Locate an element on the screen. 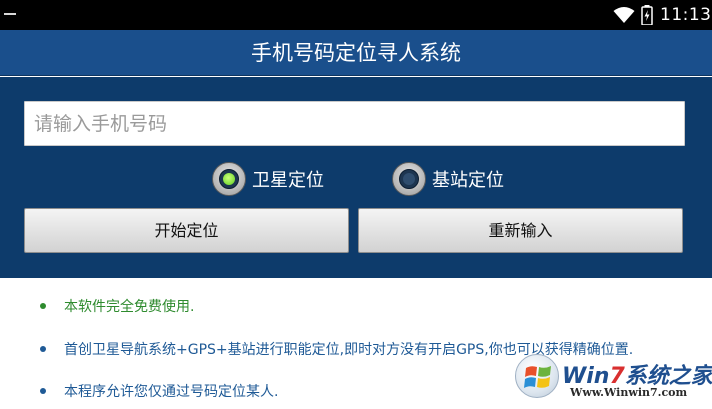  radio-cell-tower-label: 基站定位 is located at coordinates (468, 180).